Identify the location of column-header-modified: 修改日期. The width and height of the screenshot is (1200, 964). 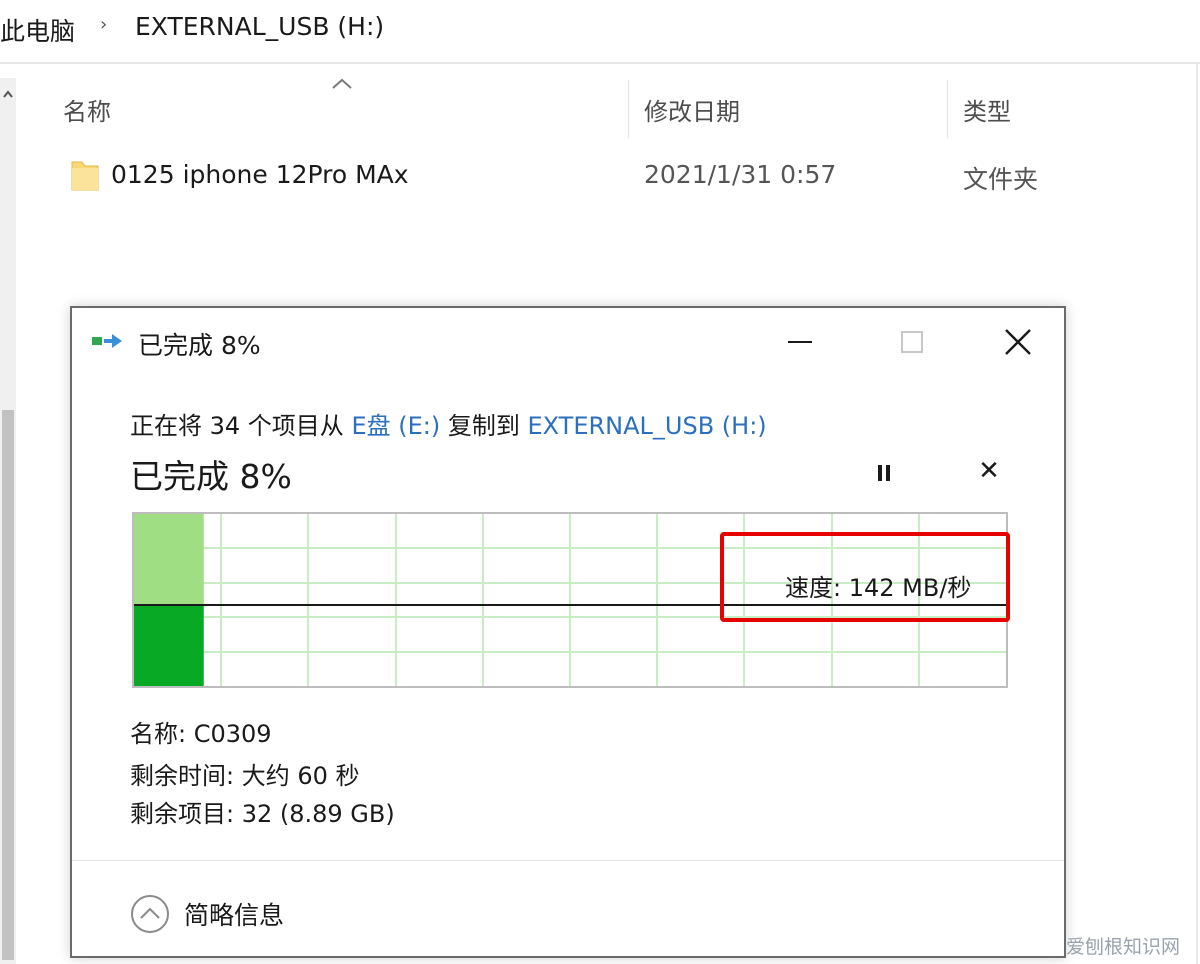
(692, 109).